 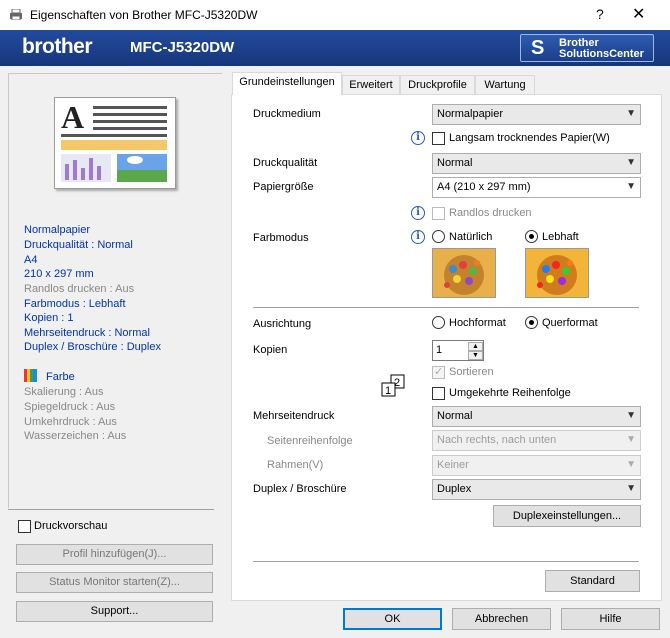 What do you see at coordinates (536, 416) in the screenshot?
I see `multipage-select: Normal ▼` at bounding box center [536, 416].